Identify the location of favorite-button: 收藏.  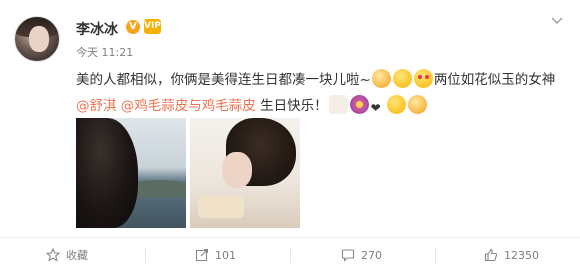
(67, 255).